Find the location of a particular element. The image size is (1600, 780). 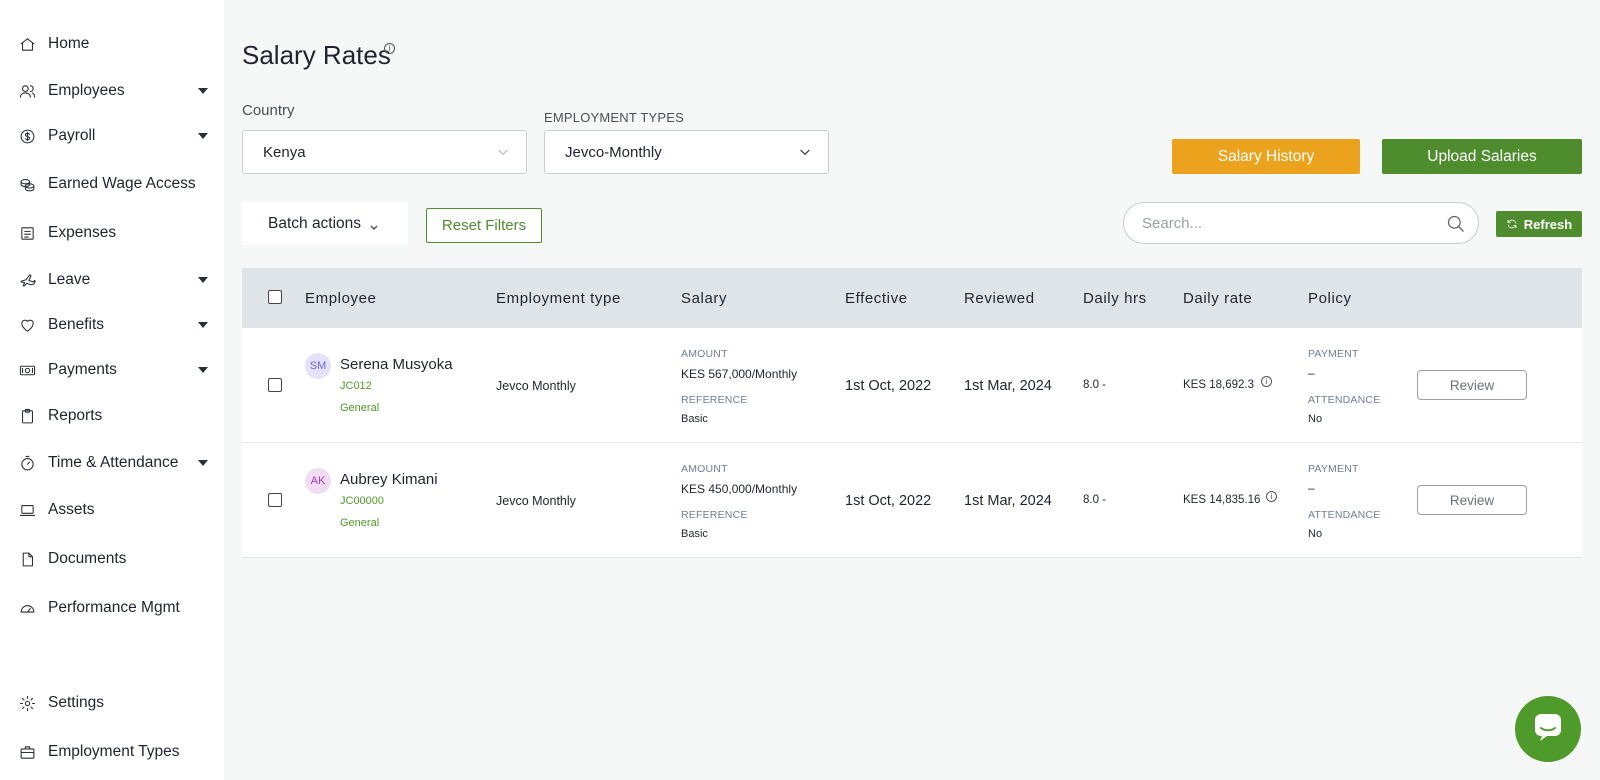

column-header-reviewed: Reviewed is located at coordinates (999, 298).